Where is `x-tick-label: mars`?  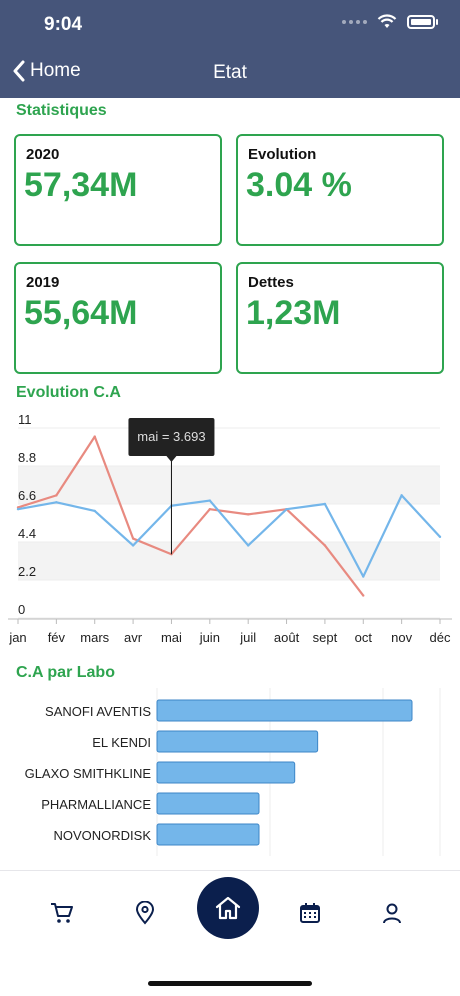 x-tick-label: mars is located at coordinates (94, 637).